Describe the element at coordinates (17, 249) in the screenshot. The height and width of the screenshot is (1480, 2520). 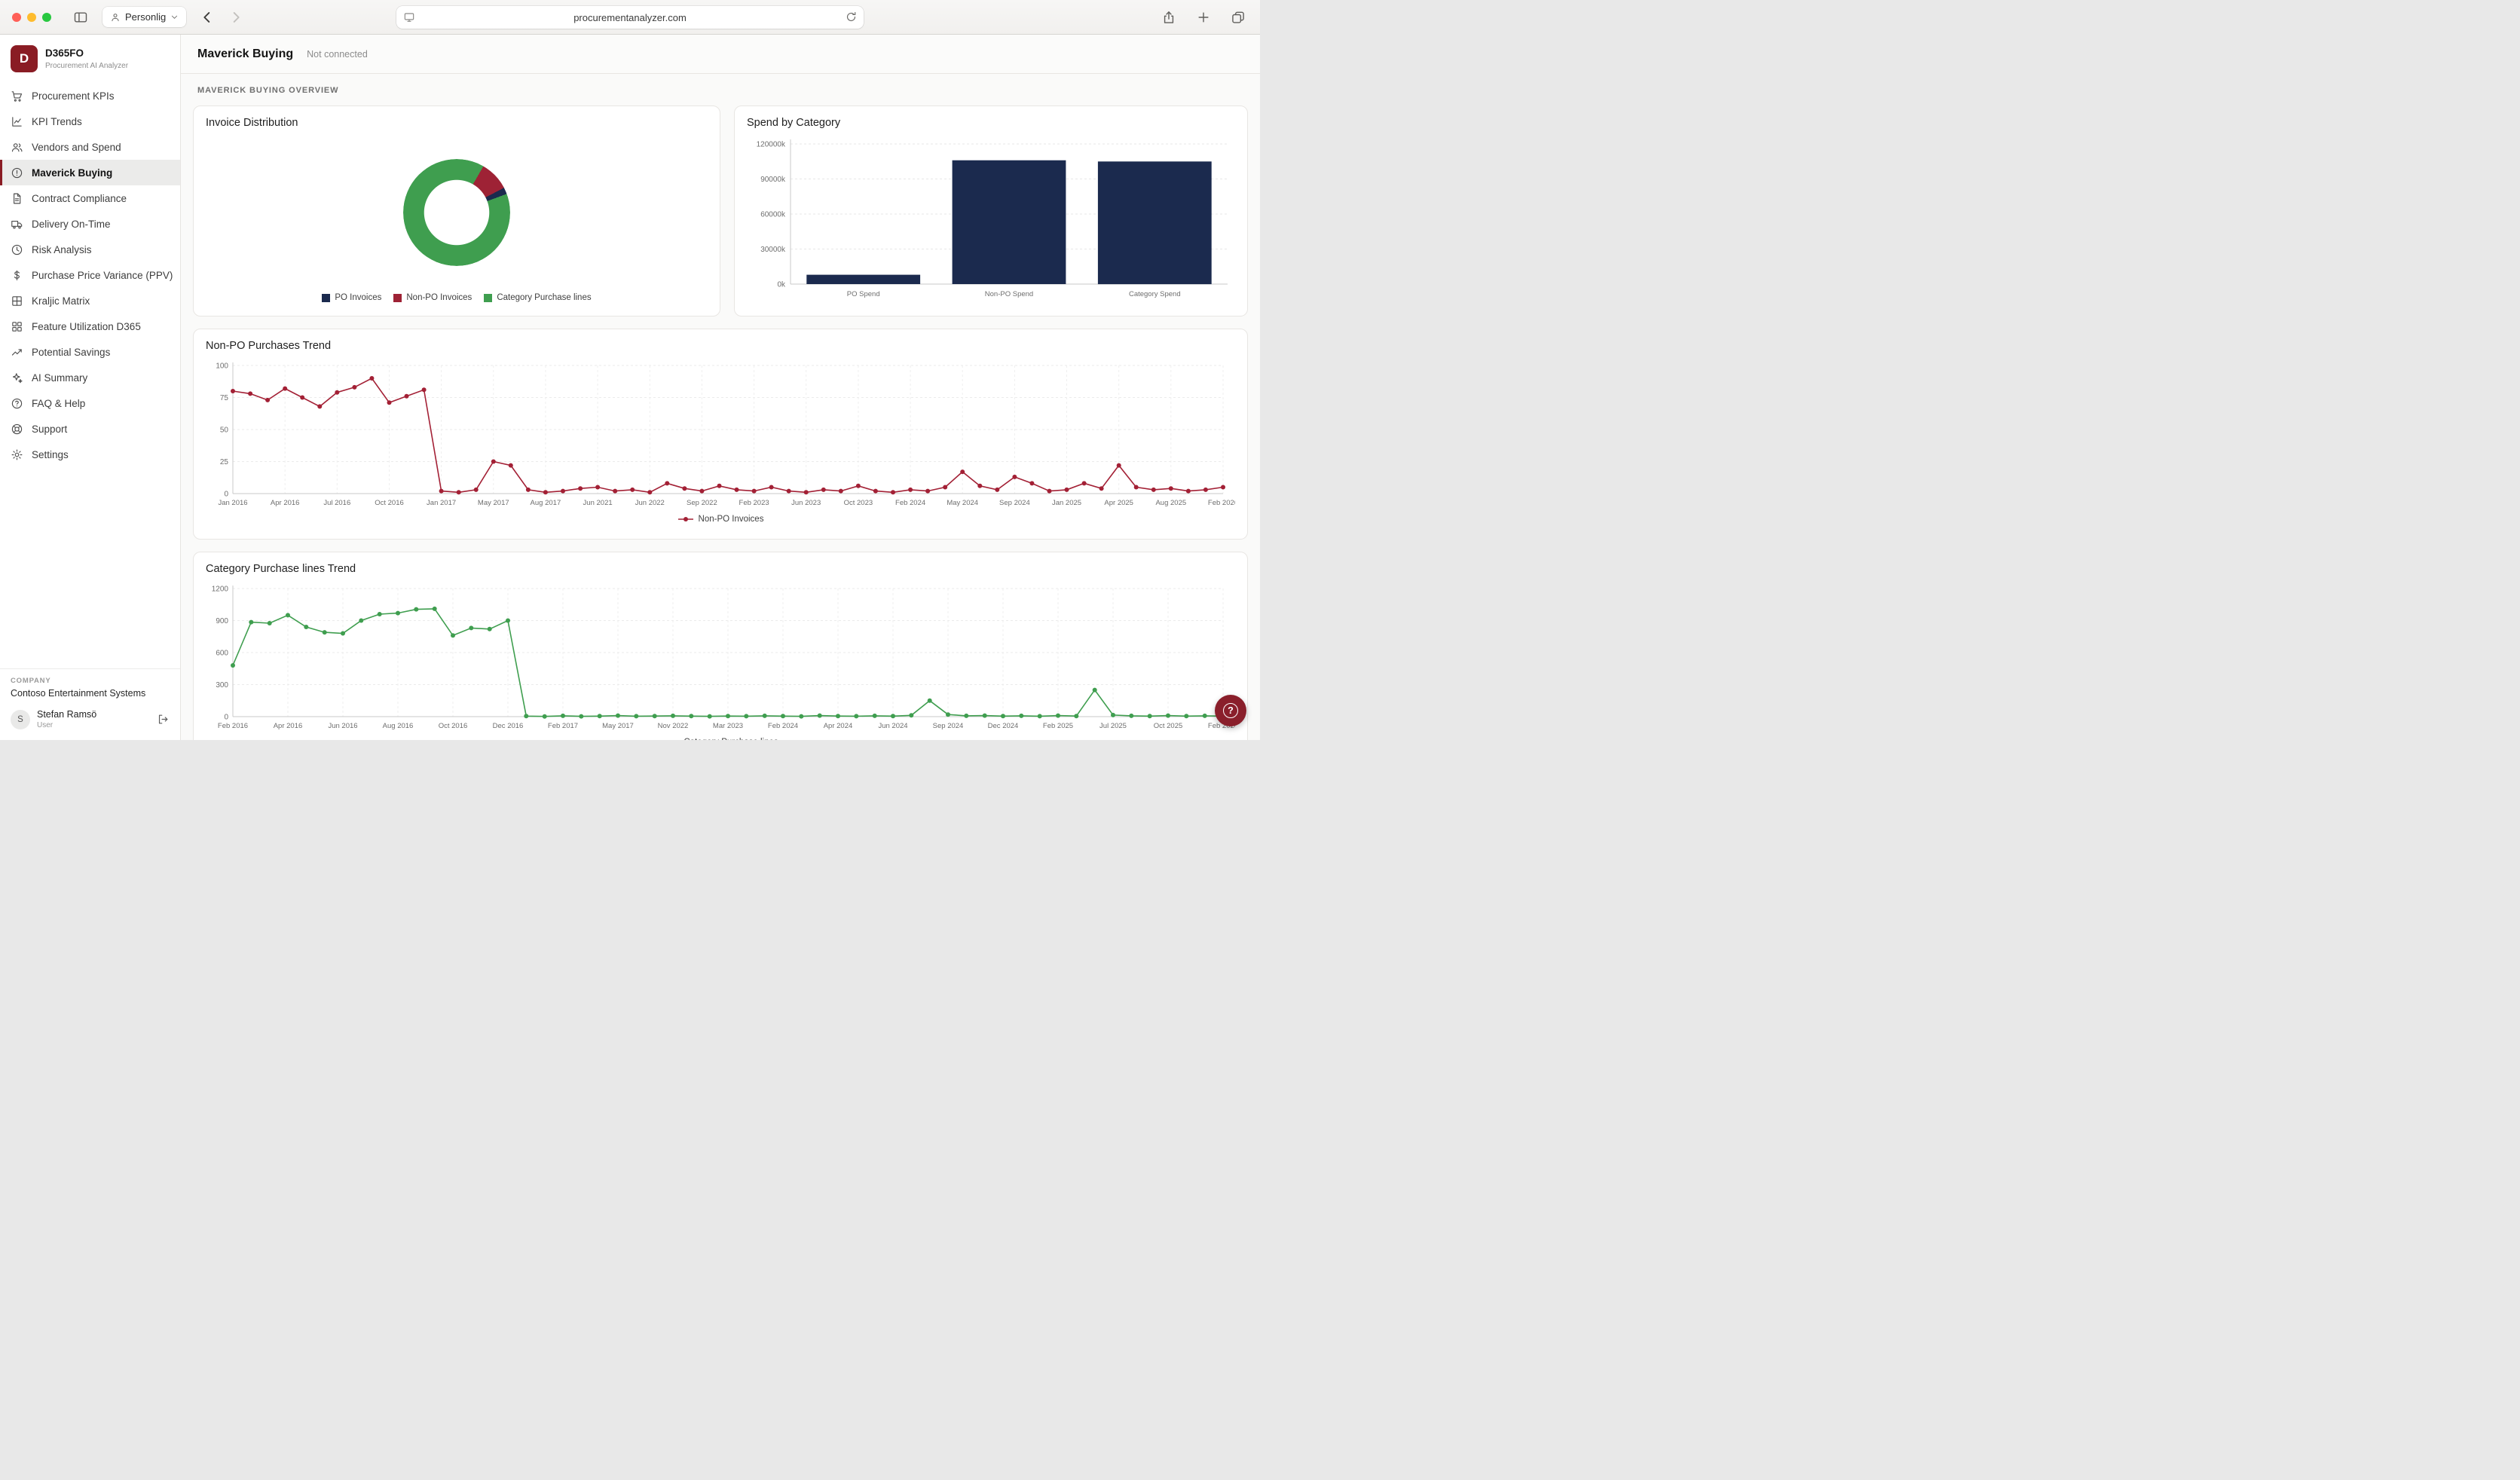
I see `clock-icon` at that location.